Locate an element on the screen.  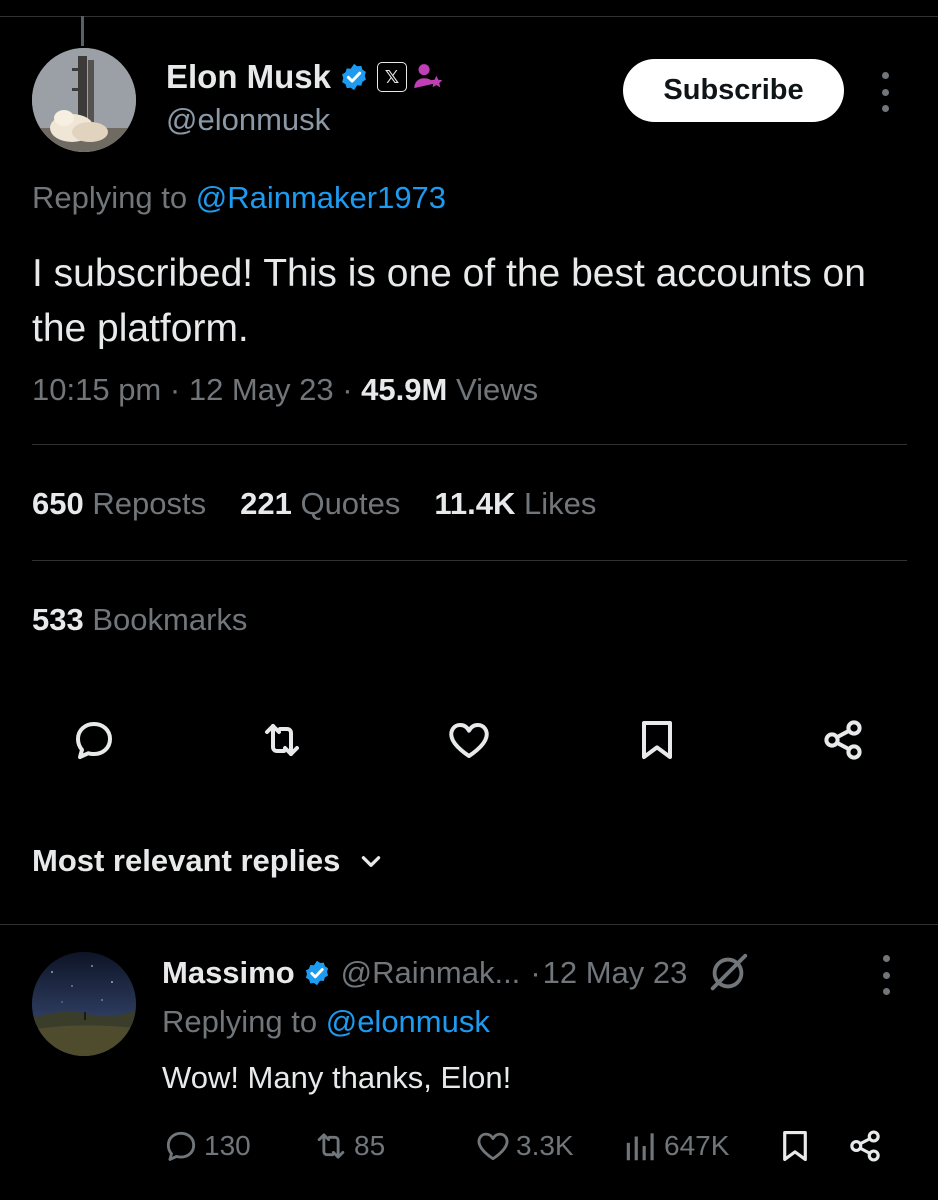
subscribe-button: Subscribe is located at coordinates (733, 90).